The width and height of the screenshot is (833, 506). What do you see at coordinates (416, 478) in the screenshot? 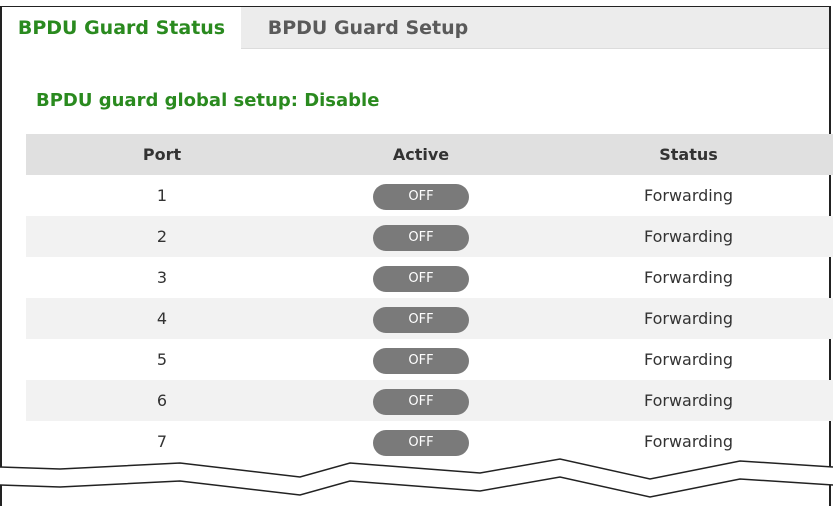
I see `torn-edge-break` at bounding box center [416, 478].